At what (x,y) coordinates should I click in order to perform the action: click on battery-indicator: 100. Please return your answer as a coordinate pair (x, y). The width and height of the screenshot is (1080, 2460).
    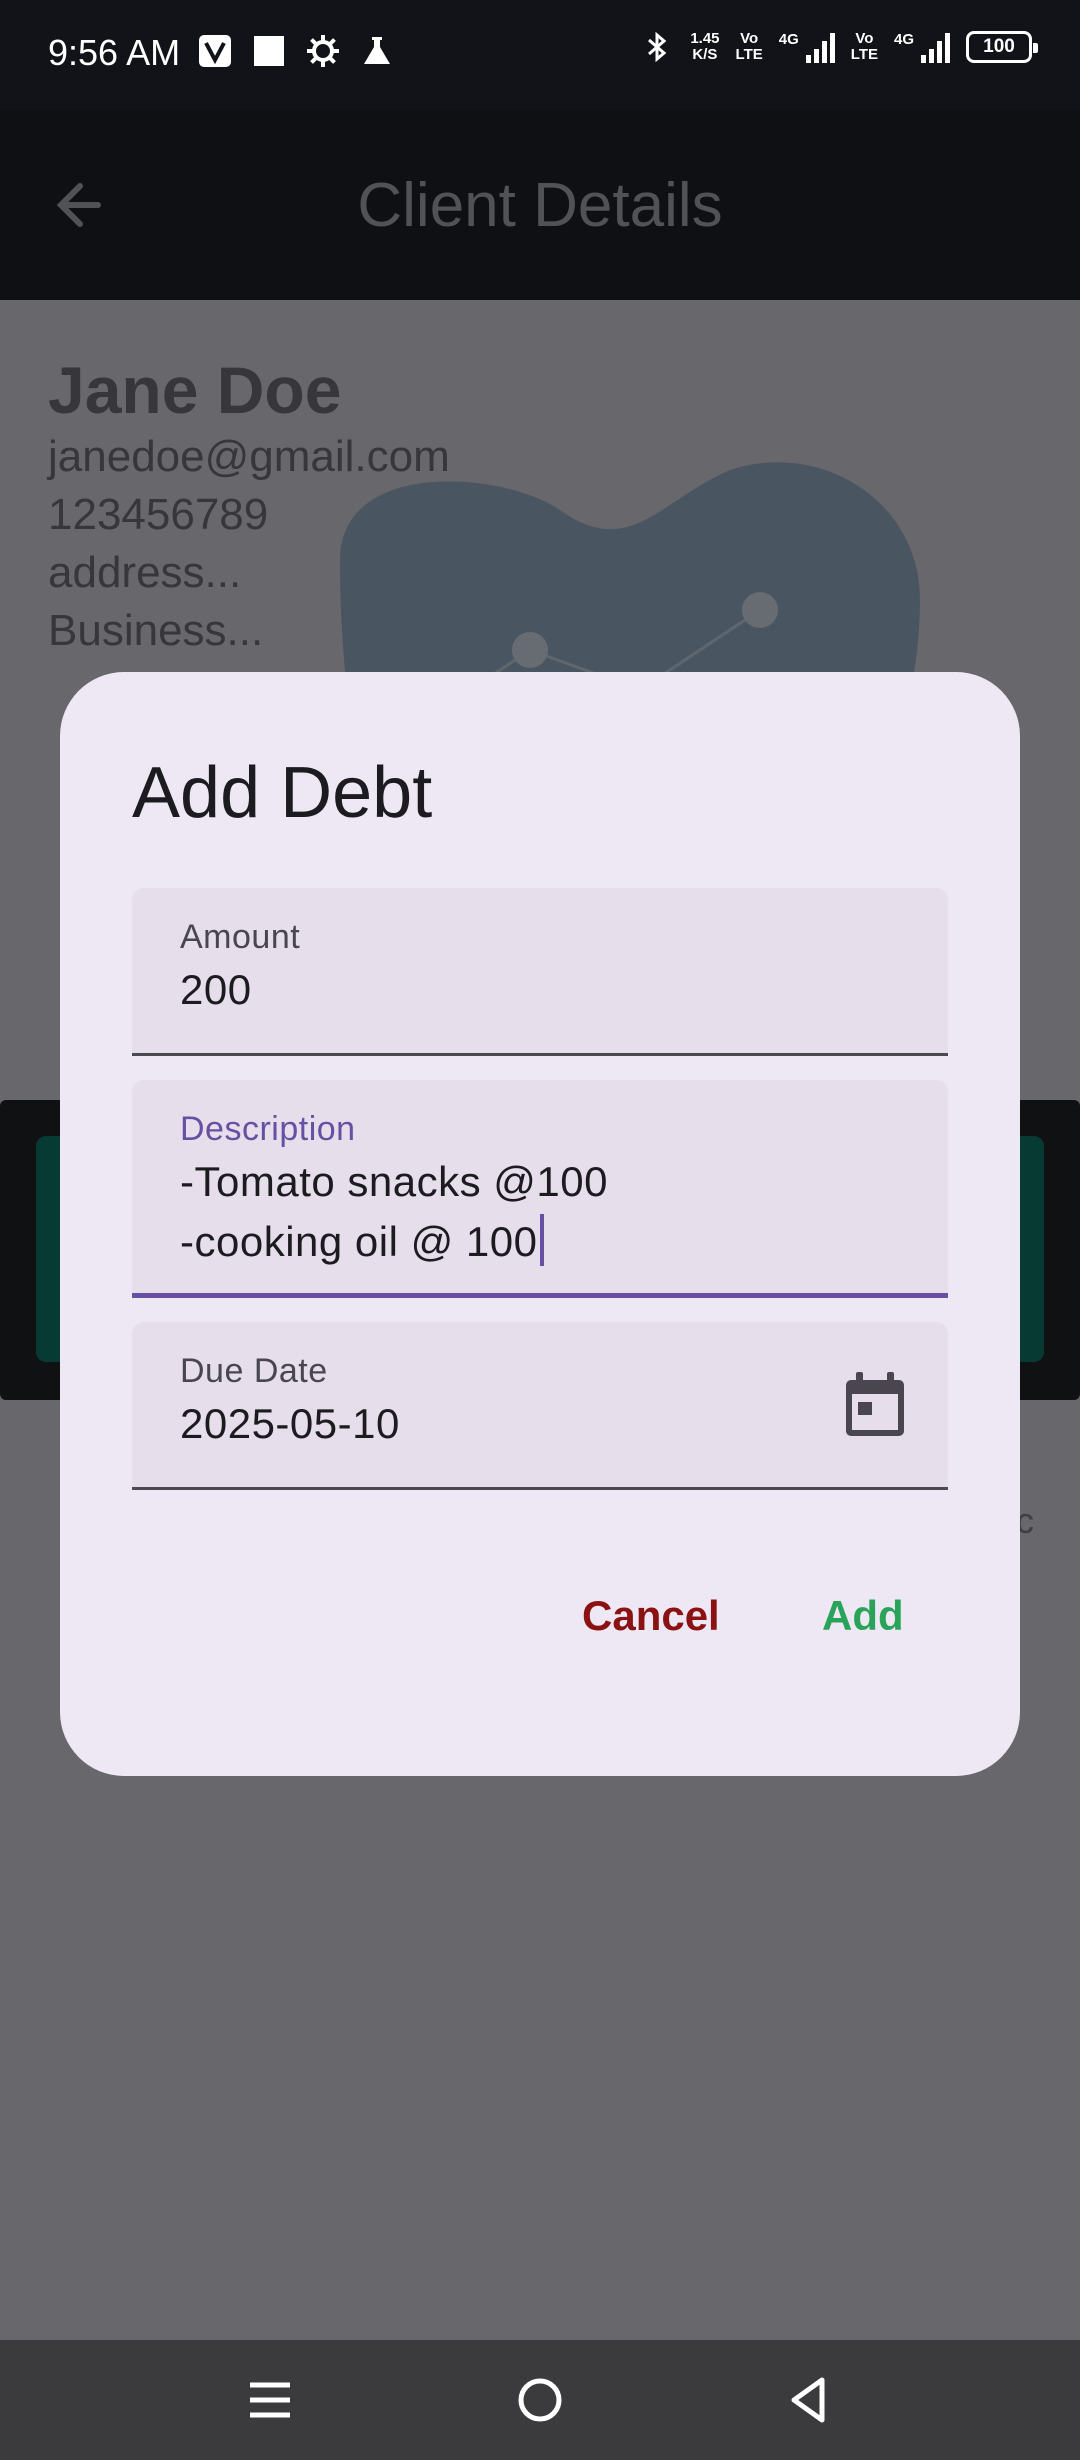
    Looking at the image, I should click on (1002, 47).